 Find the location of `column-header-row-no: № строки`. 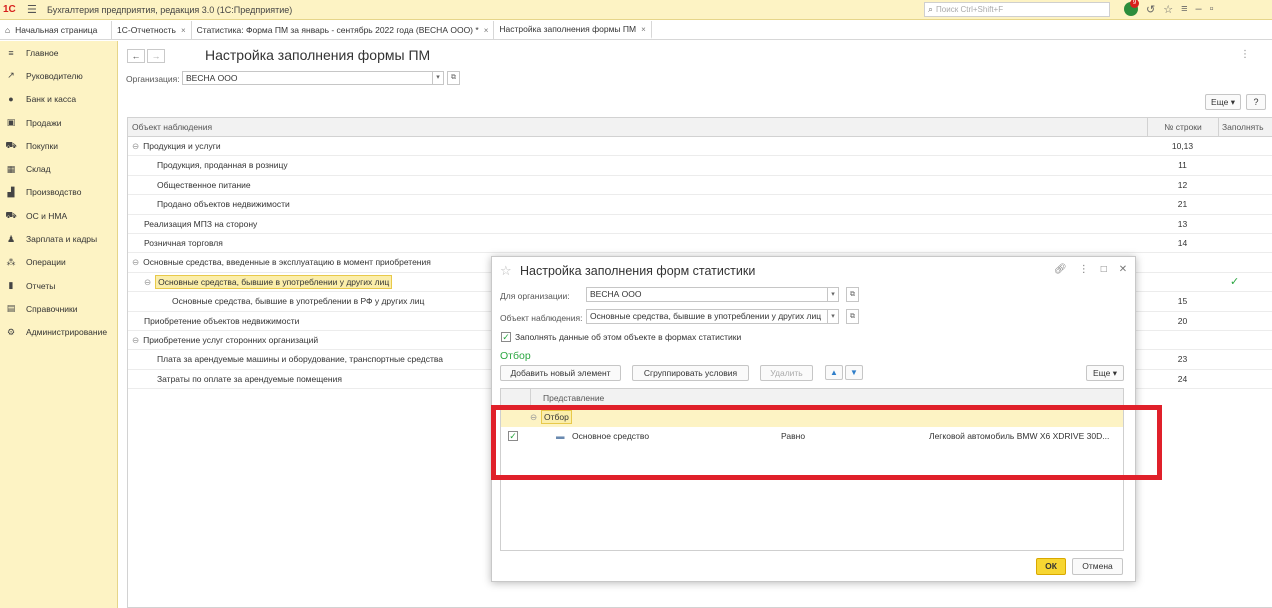

column-header-row-no: № строки is located at coordinates (1182, 127).